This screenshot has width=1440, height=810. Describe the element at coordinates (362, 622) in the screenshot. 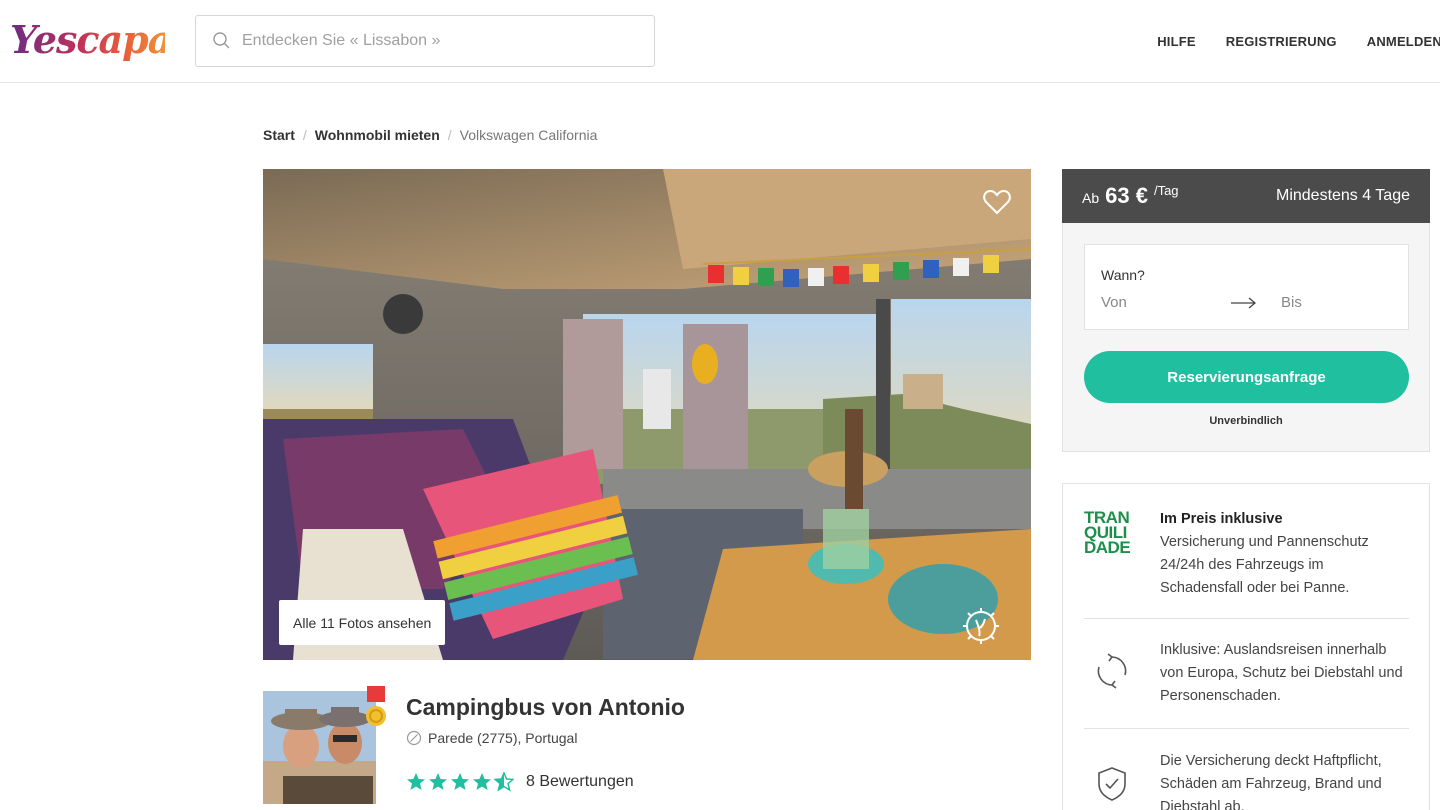

I see `all-photos-button: Alle 11 Fotos ansehen` at that location.